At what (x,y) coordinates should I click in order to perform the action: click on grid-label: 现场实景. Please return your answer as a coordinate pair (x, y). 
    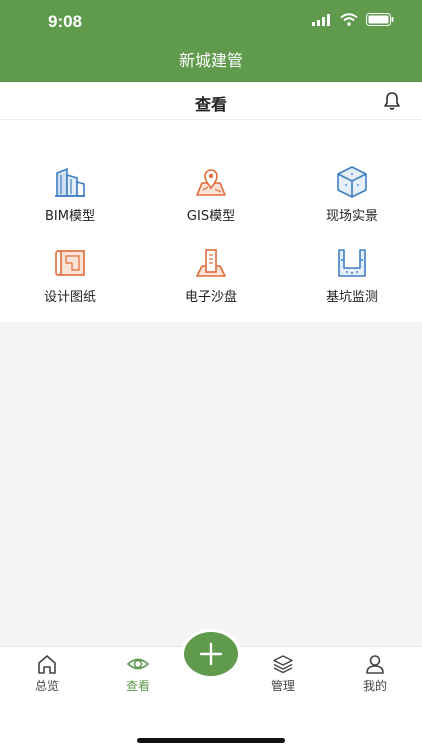
    Looking at the image, I should click on (351, 216).